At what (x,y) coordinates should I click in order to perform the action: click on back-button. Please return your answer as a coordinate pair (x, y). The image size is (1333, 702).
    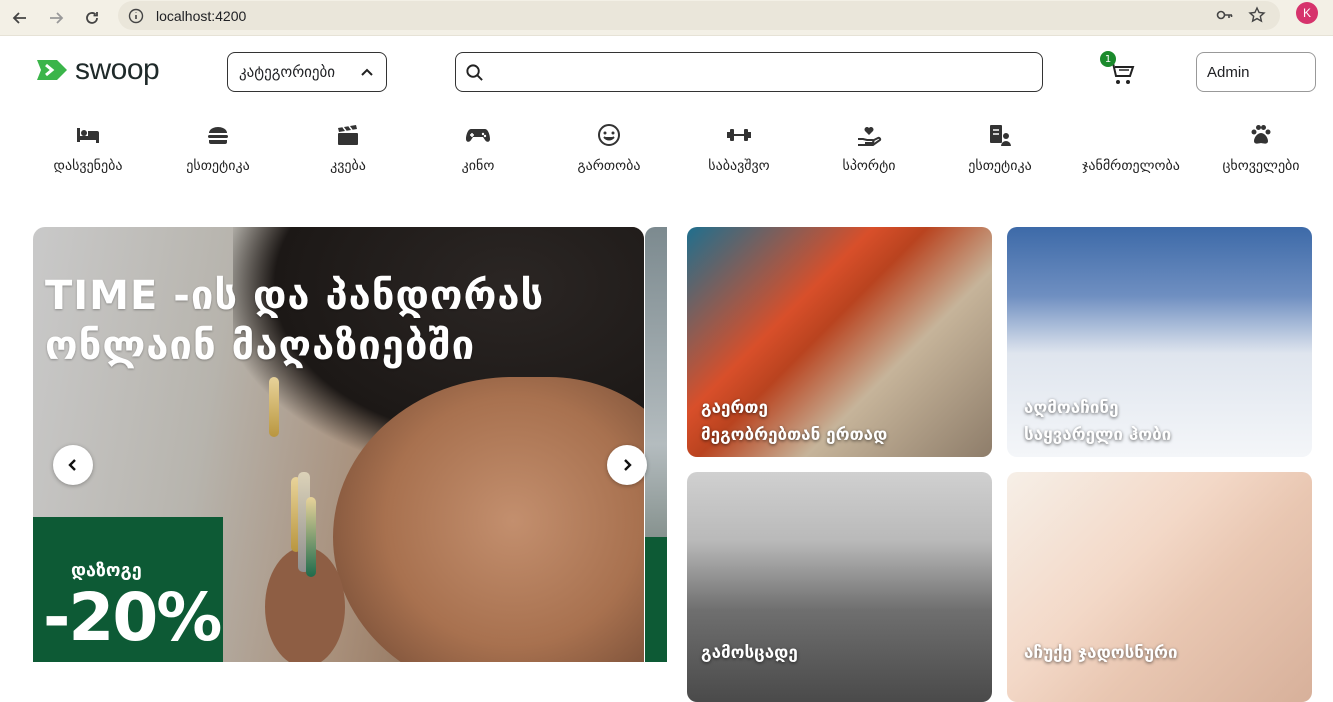
    Looking at the image, I should click on (20, 18).